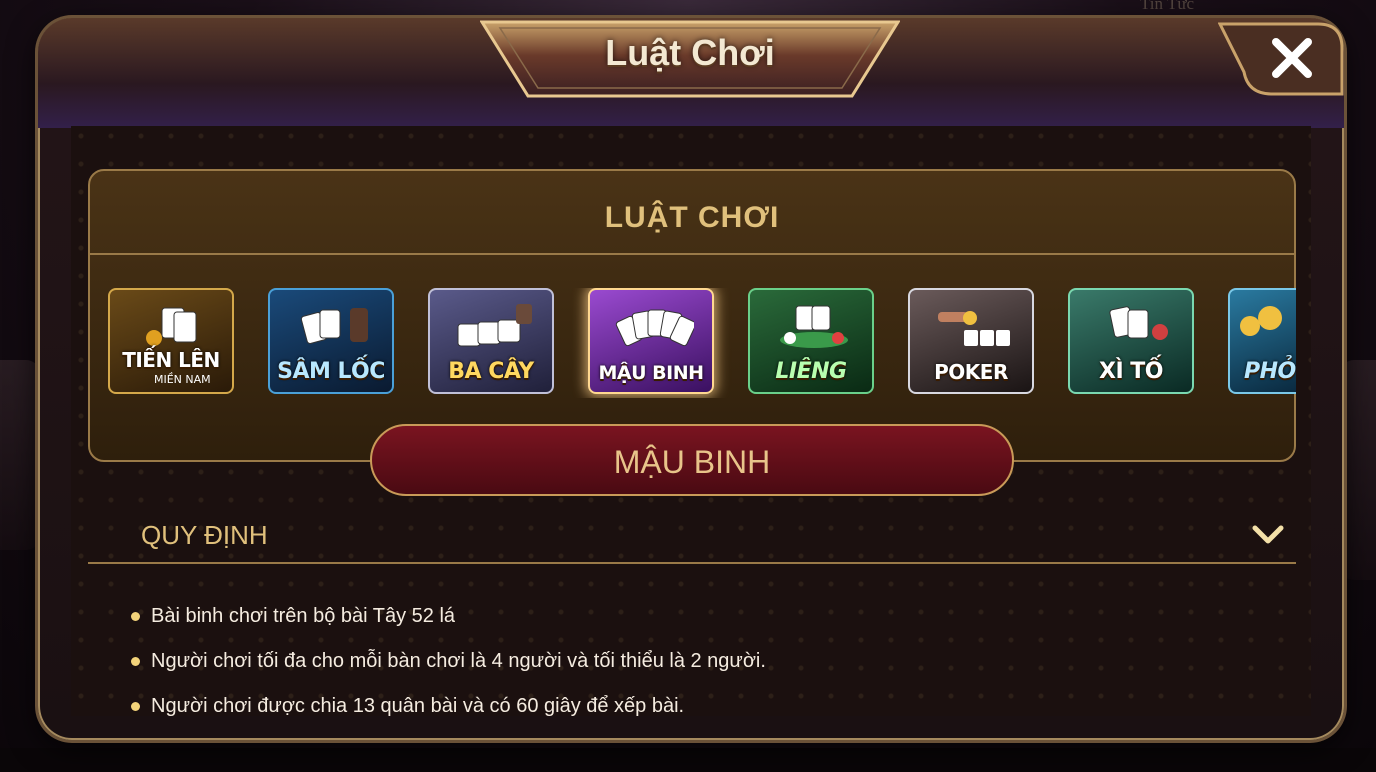  What do you see at coordinates (491, 371) in the screenshot?
I see `game-card-label: BA CÂY` at bounding box center [491, 371].